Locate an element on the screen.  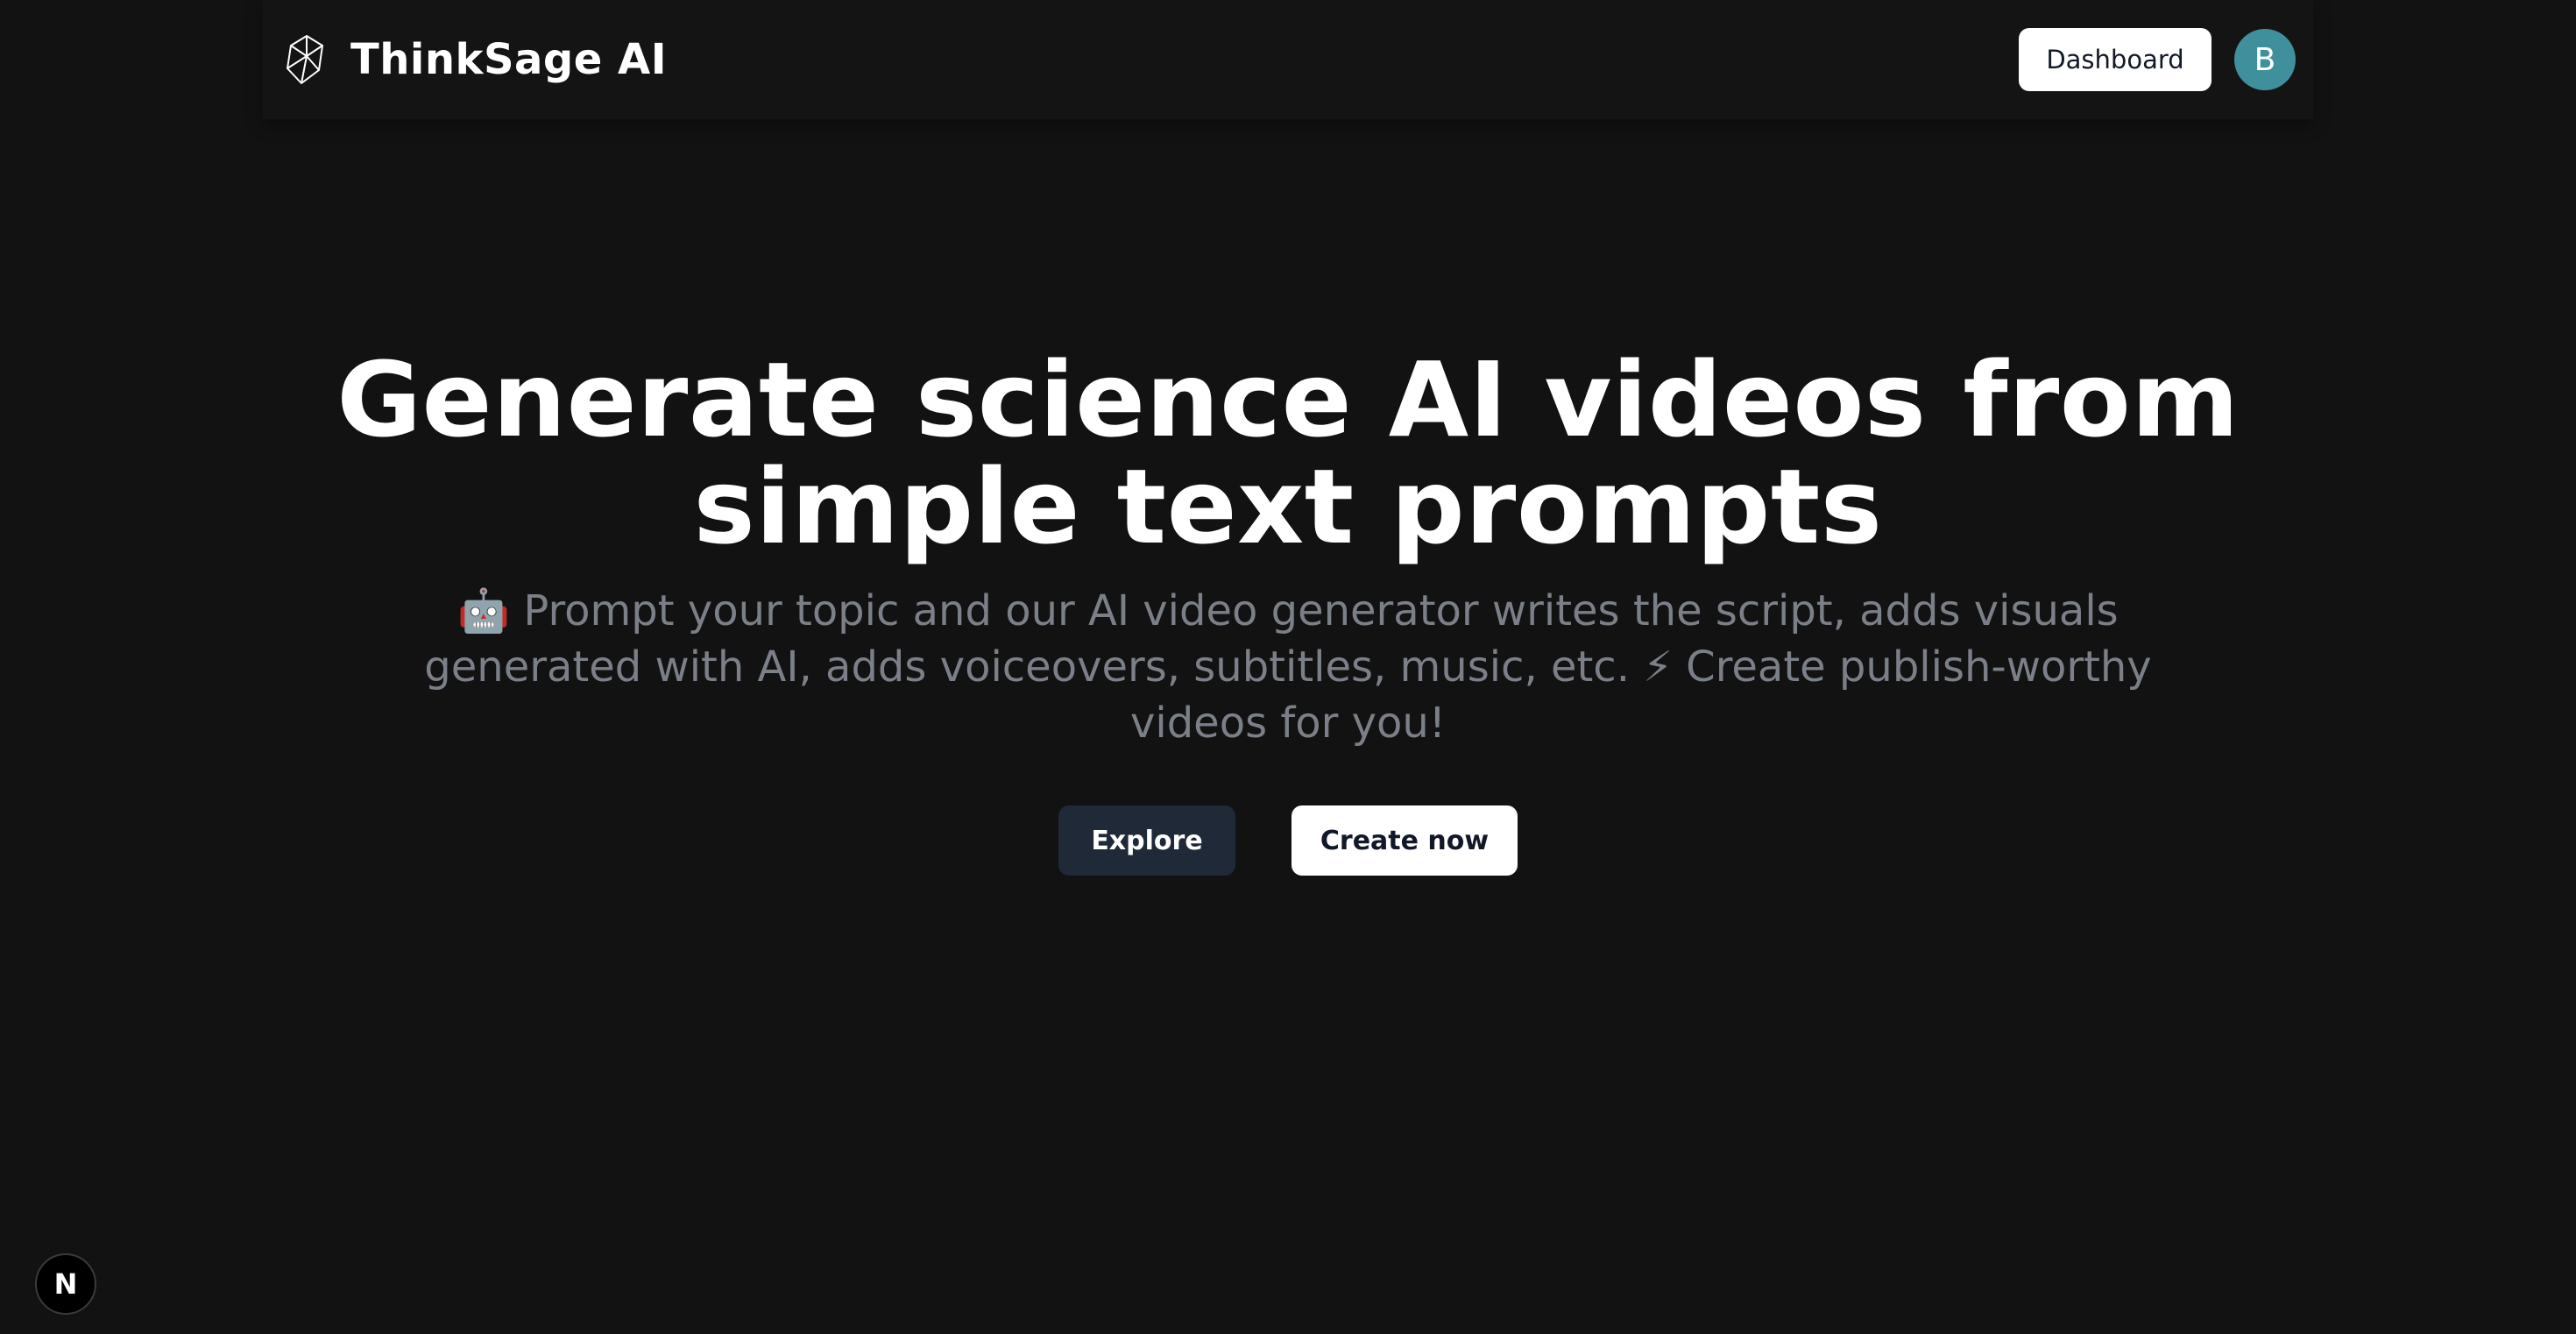
nav-actions: Dashboard B is located at coordinates (2166, 59).